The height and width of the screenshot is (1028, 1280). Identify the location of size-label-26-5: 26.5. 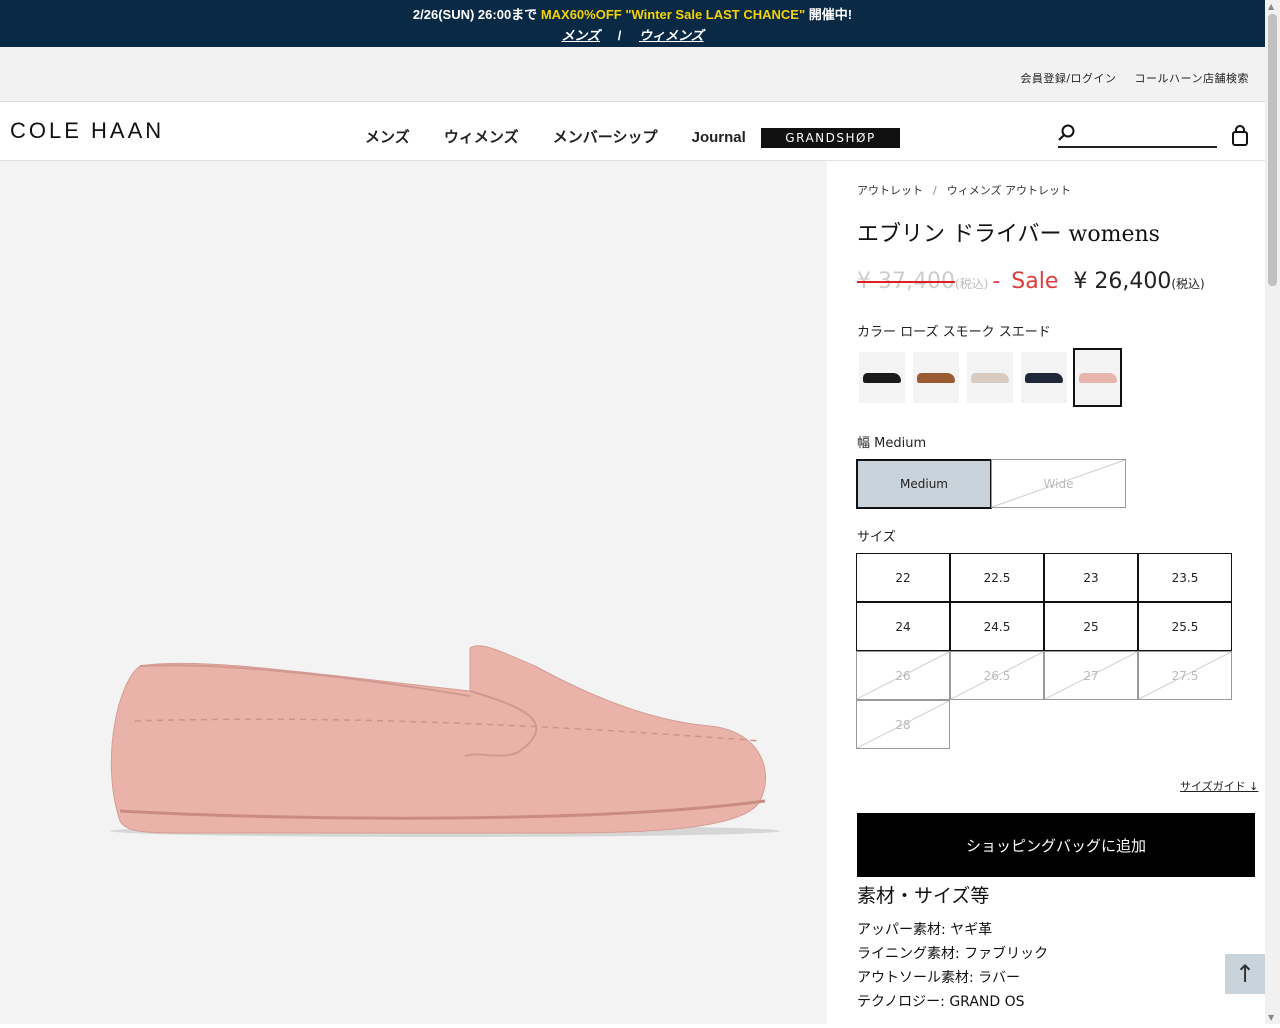
(997, 675).